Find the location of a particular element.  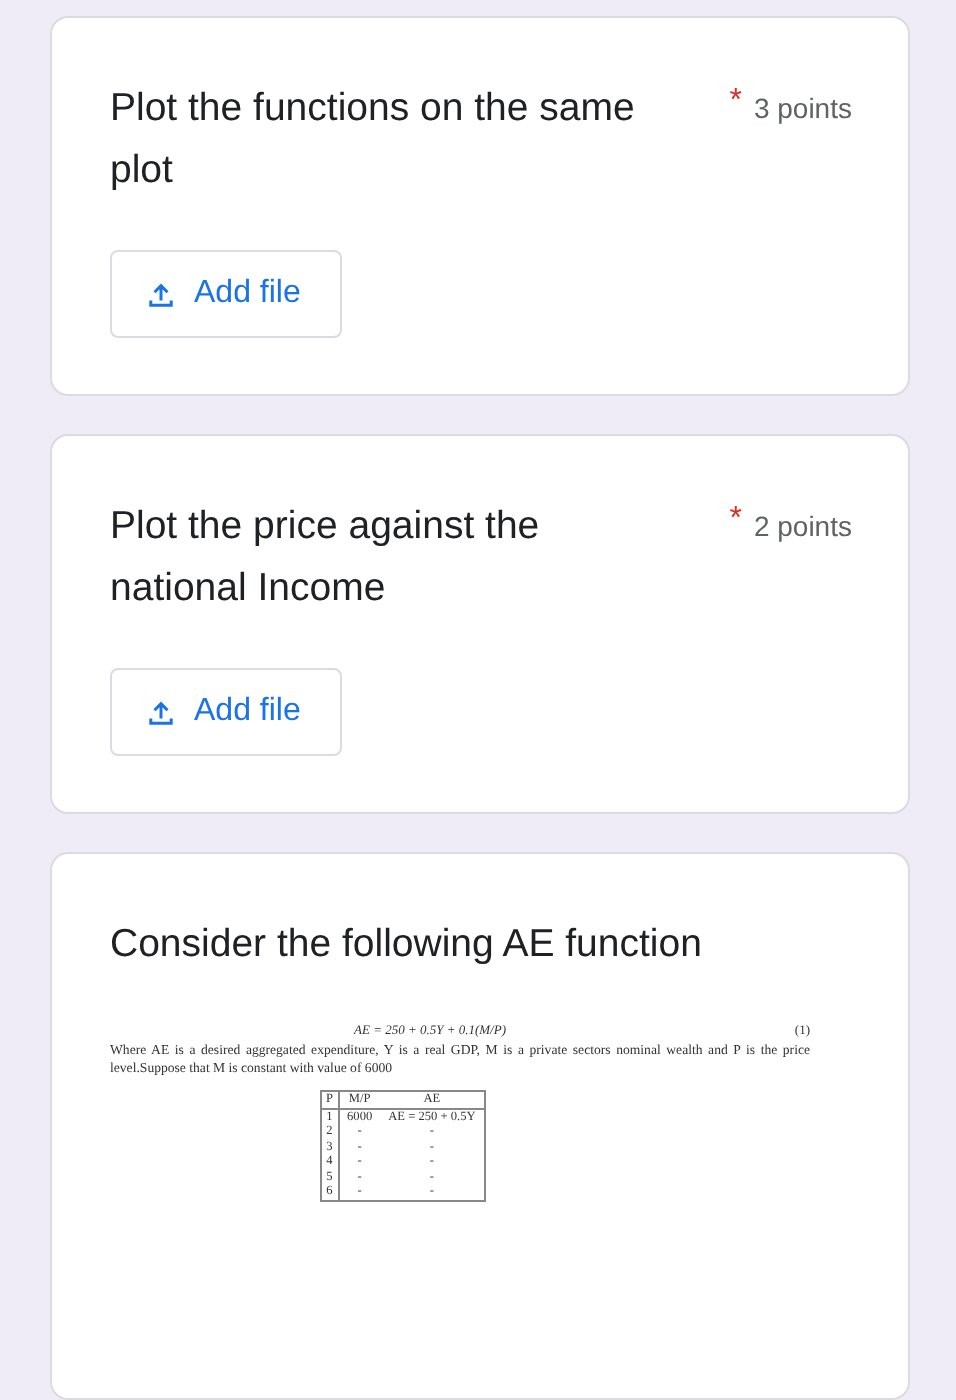

question-title: Consider the following AE function is located at coordinates (407, 945).